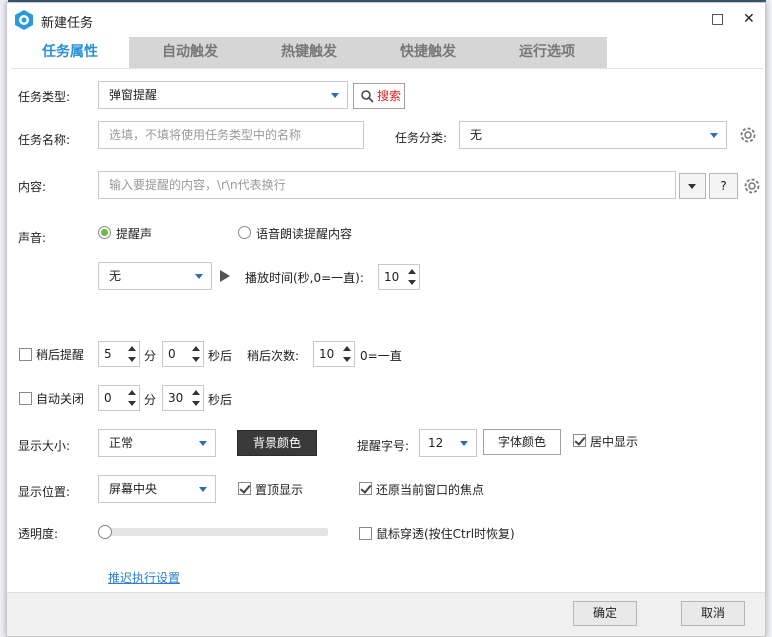 The image size is (772, 637). Describe the element at coordinates (386, 20) in the screenshot. I see `title-bar: 新建任务 □ ✕` at that location.